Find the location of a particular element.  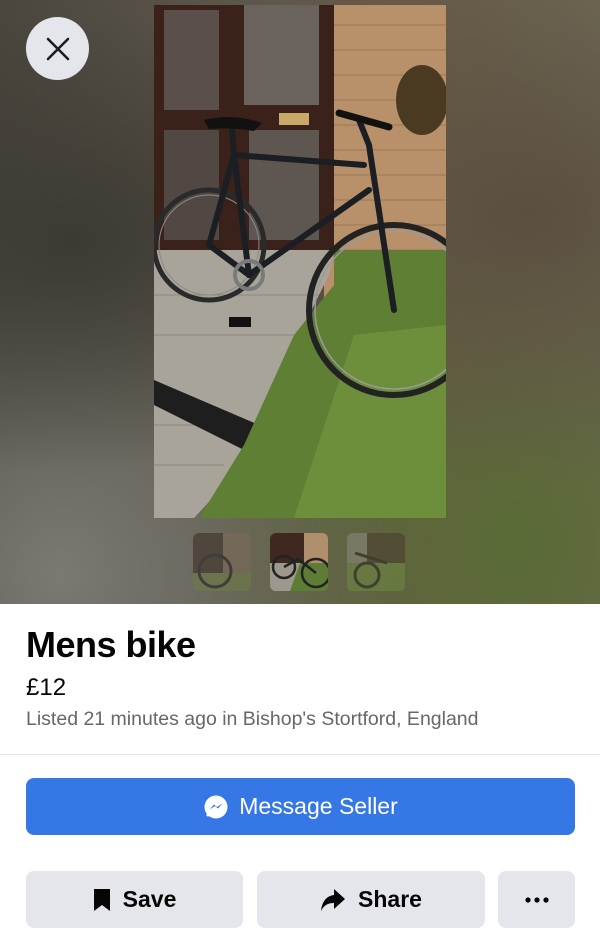

more-dots-icon is located at coordinates (536, 899).